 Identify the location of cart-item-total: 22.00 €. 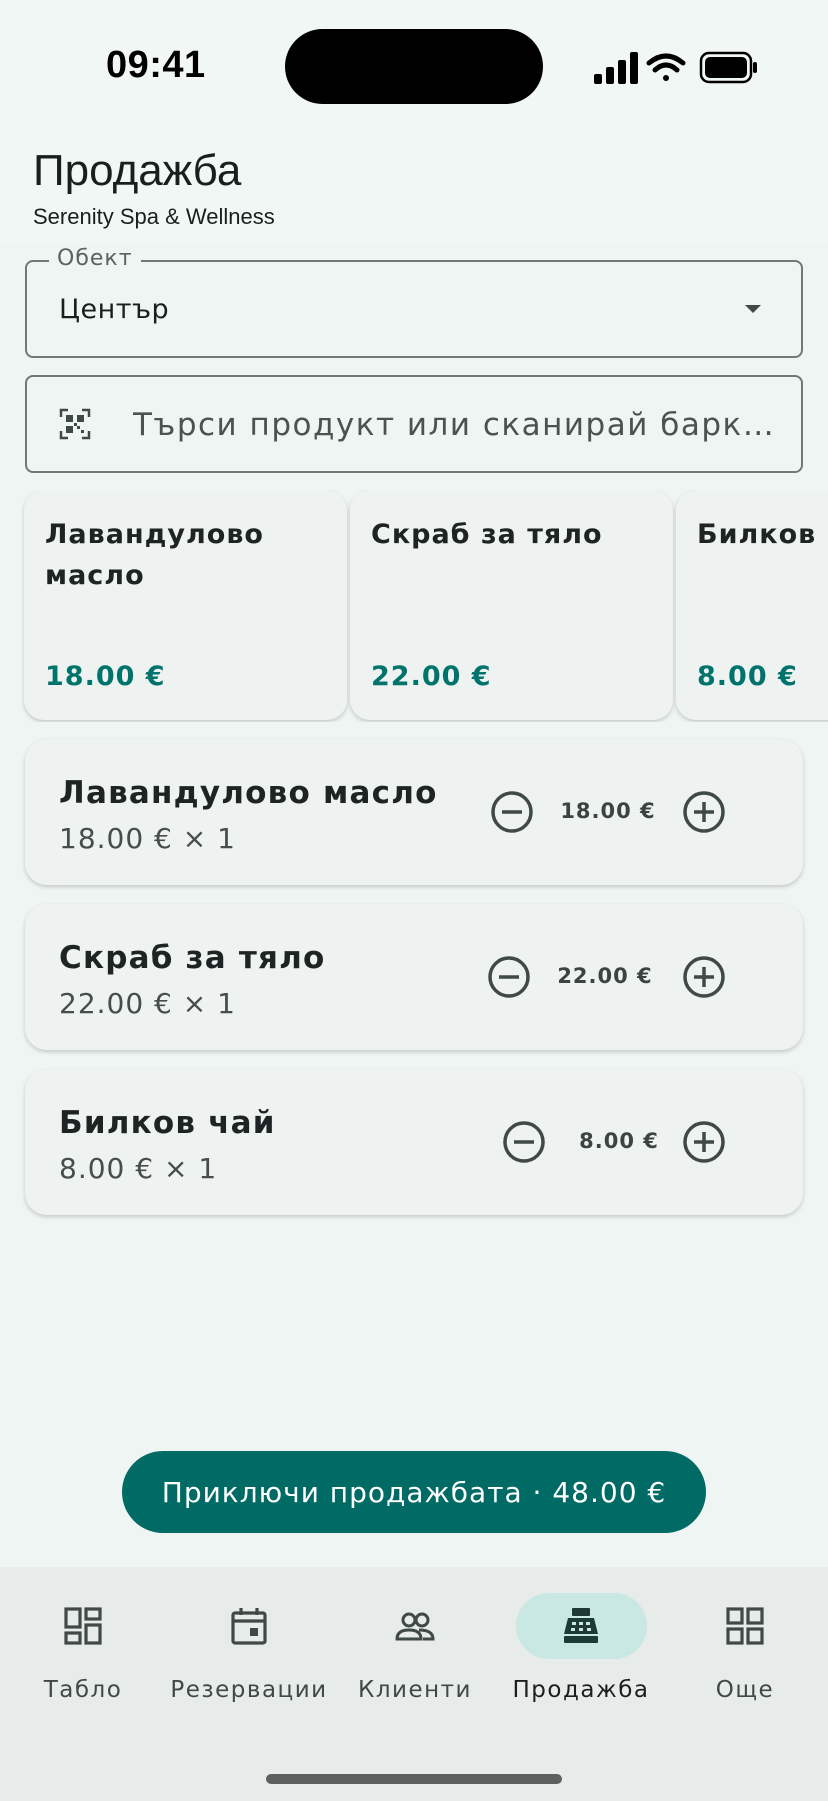
(605, 976).